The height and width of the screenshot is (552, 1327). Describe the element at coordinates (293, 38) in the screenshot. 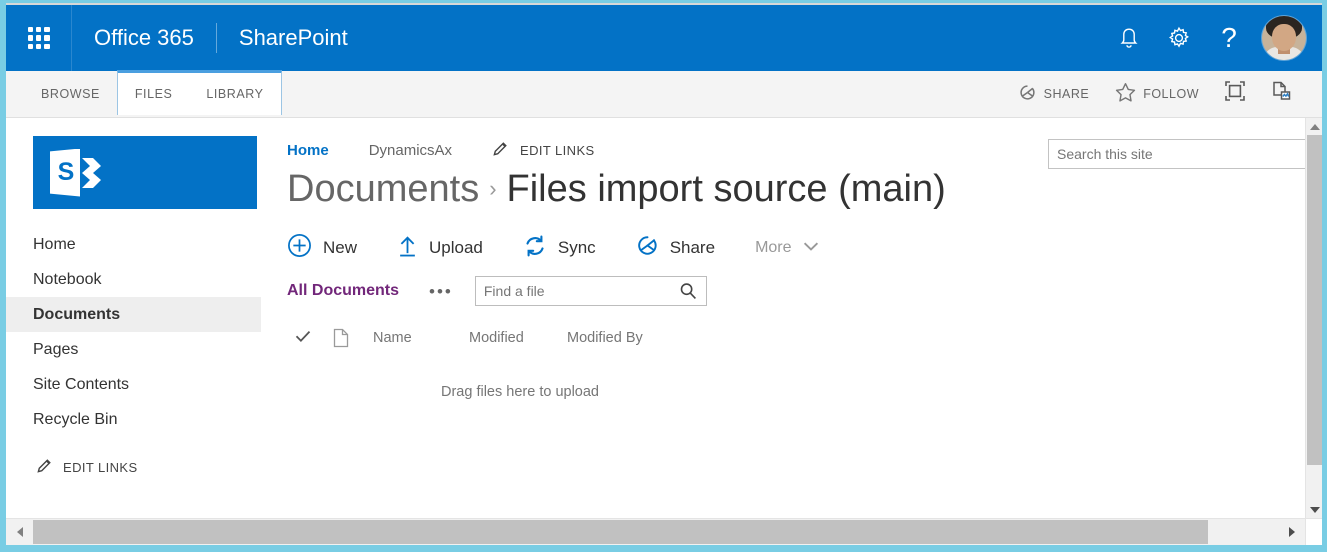

I see `sharepoint-link: SharePoint` at that location.